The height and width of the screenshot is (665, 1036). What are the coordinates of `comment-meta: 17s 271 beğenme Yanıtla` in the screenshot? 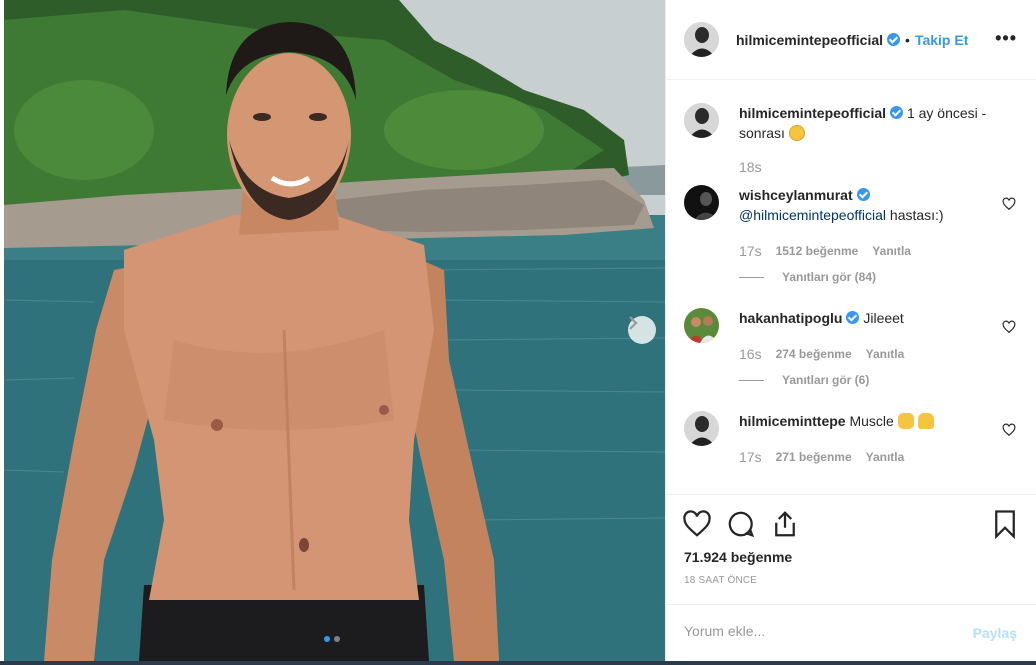 It's located at (821, 457).